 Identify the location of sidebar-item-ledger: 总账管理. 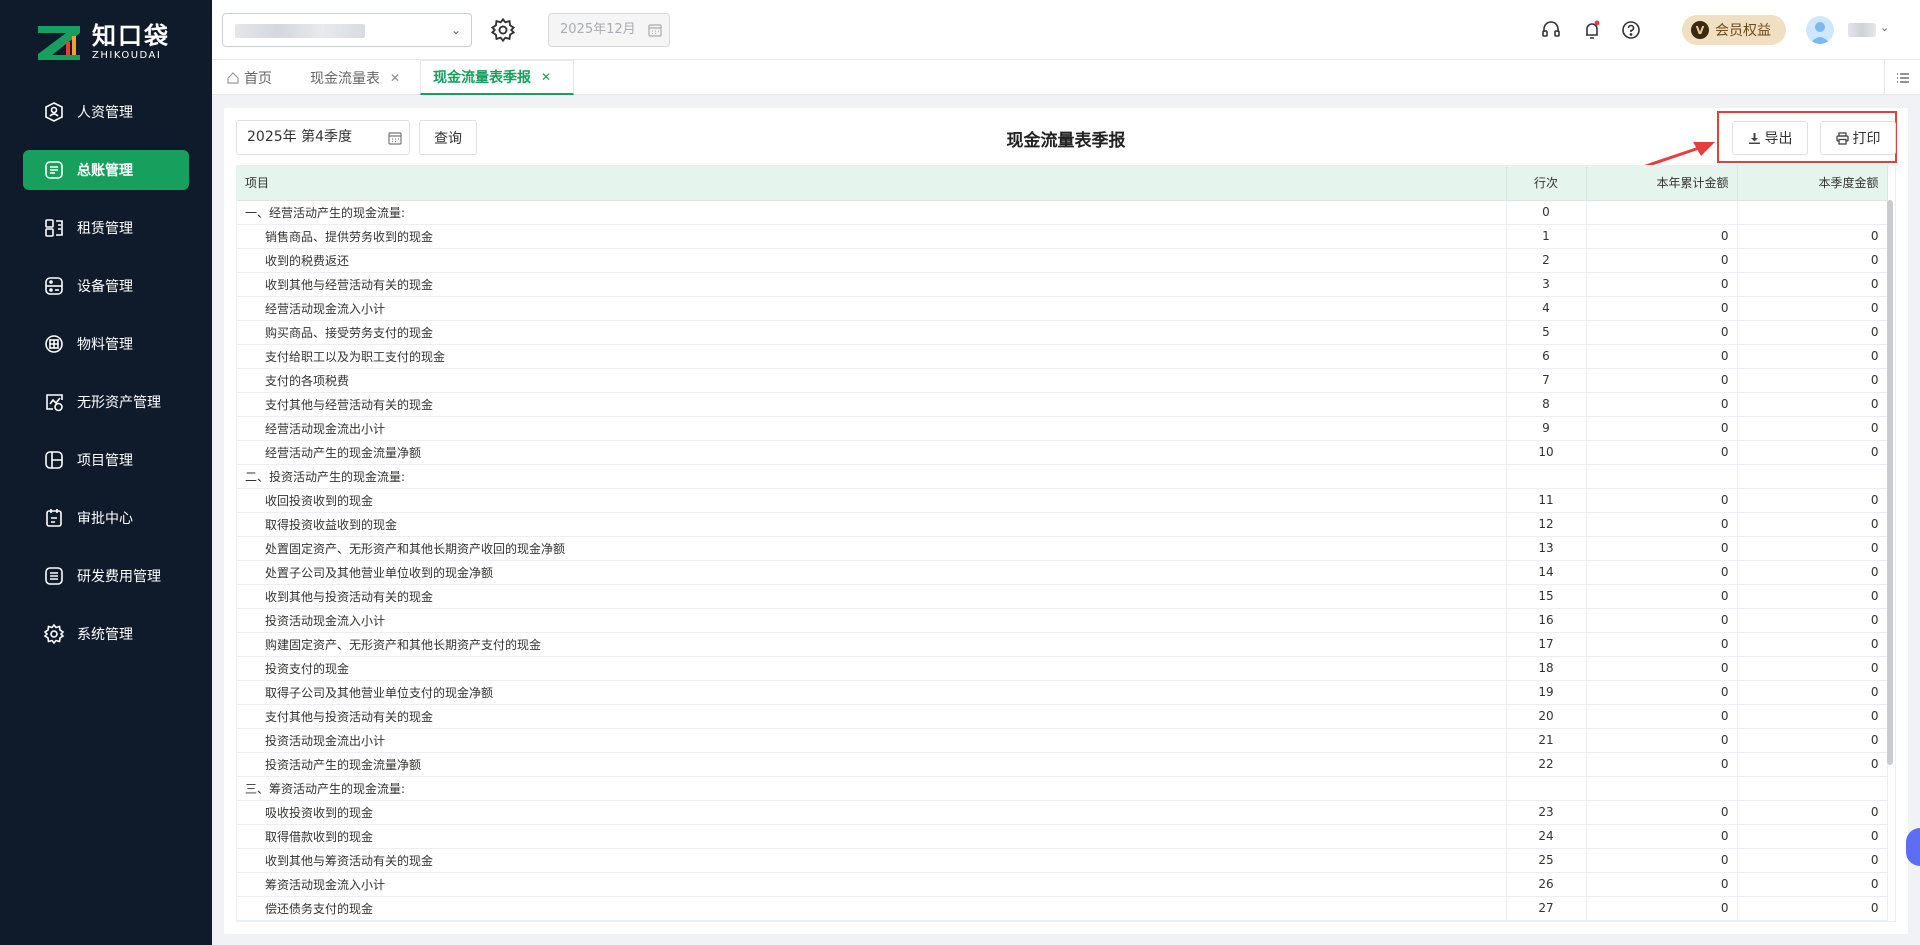
(106, 170).